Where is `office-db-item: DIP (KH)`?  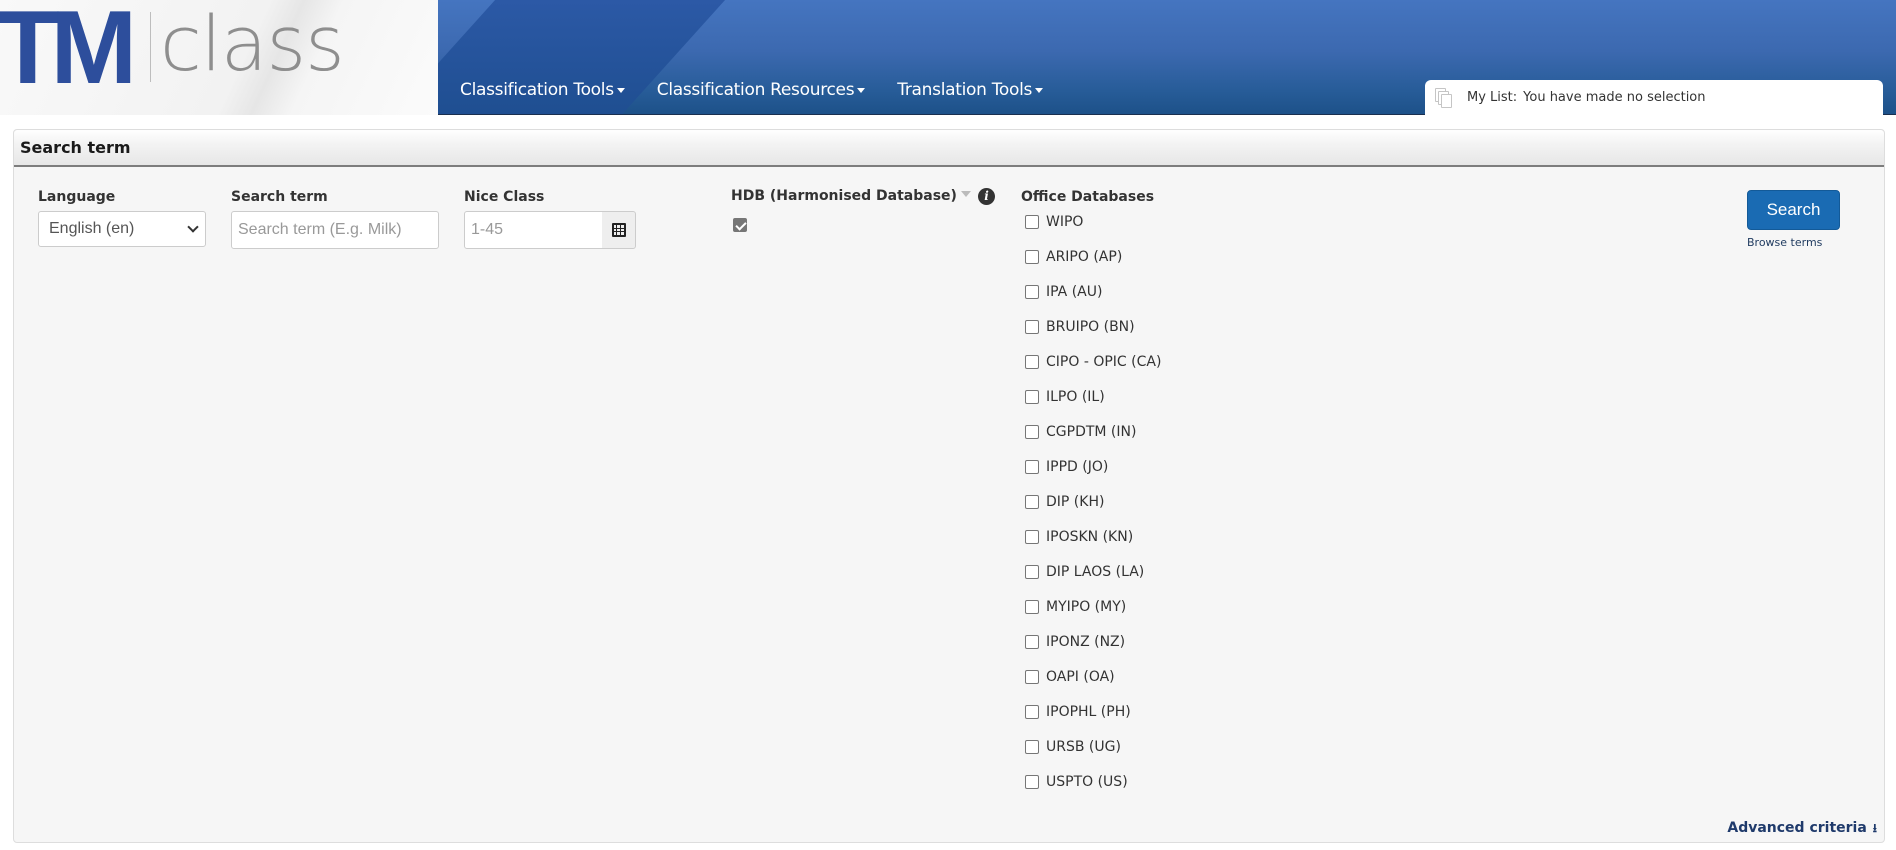
office-db-item: DIP (KH) is located at coordinates (1093, 501).